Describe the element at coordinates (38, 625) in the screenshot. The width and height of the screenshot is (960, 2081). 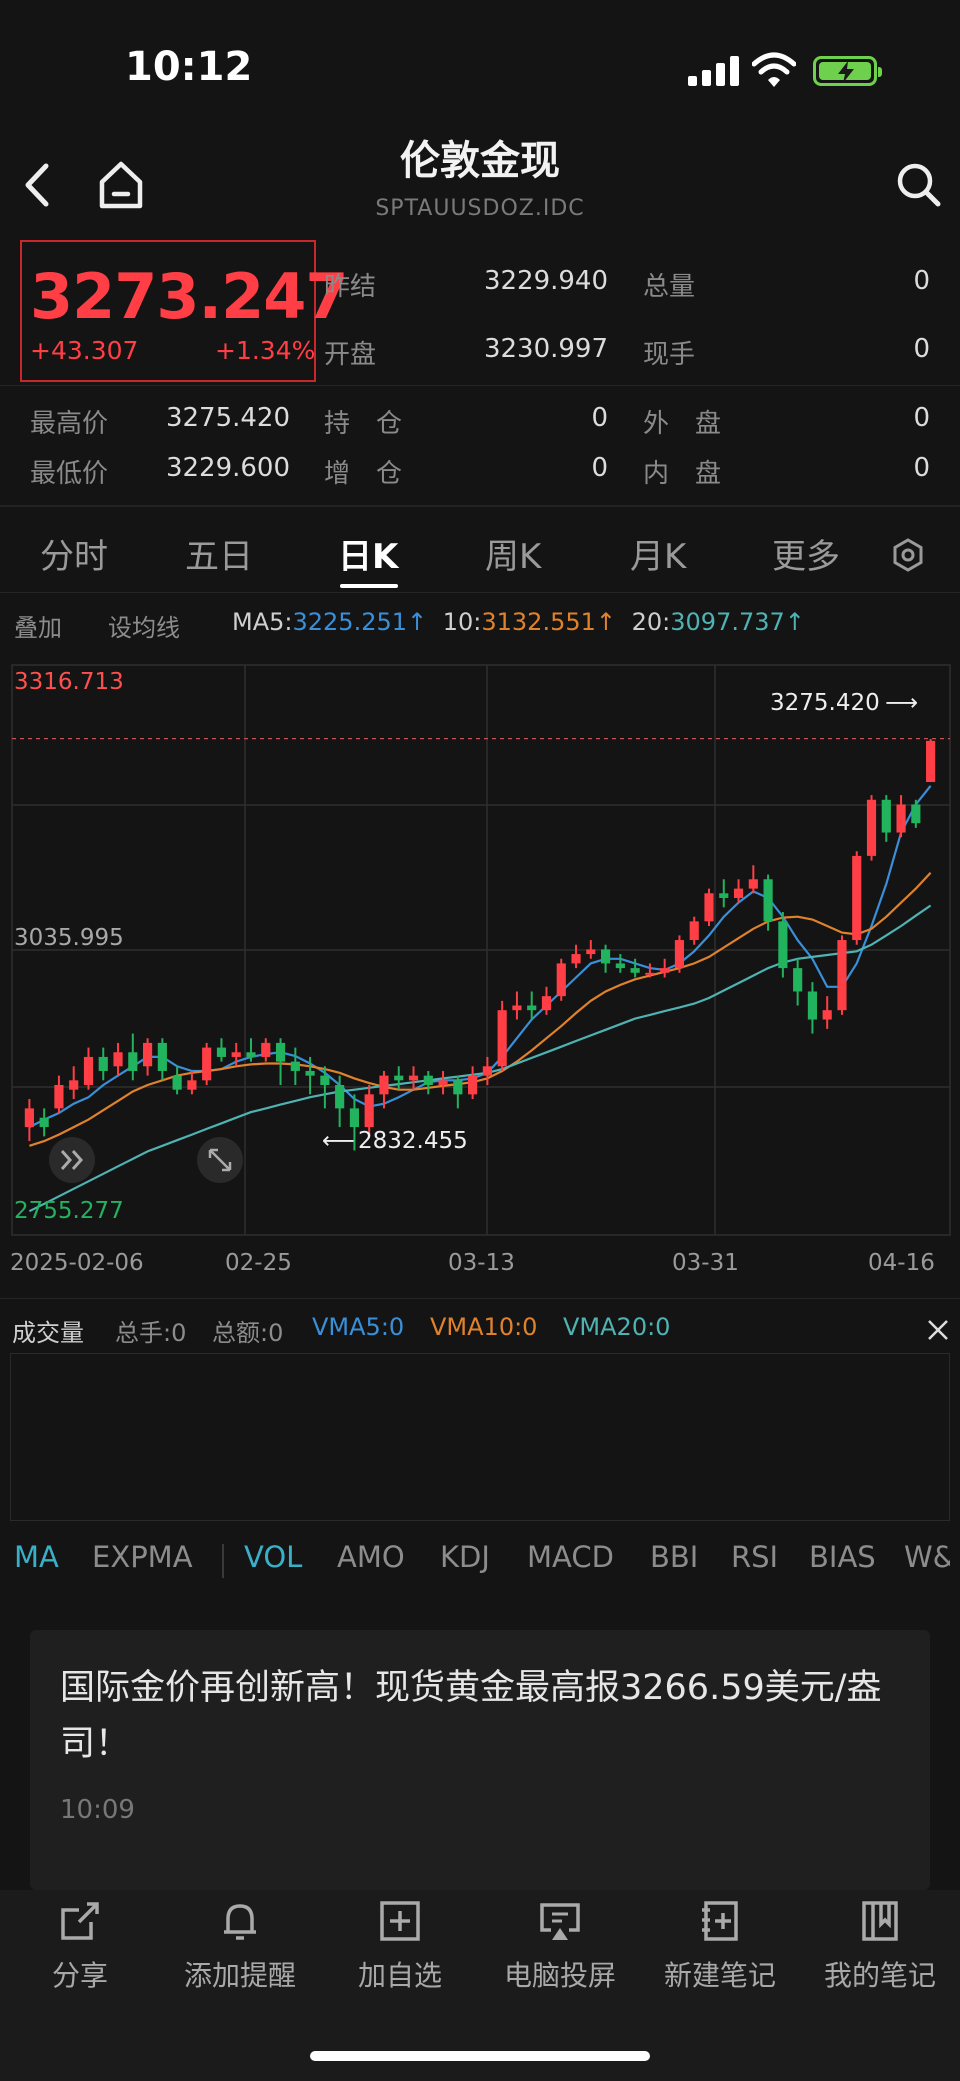
I see `overlay-button: 叠加` at that location.